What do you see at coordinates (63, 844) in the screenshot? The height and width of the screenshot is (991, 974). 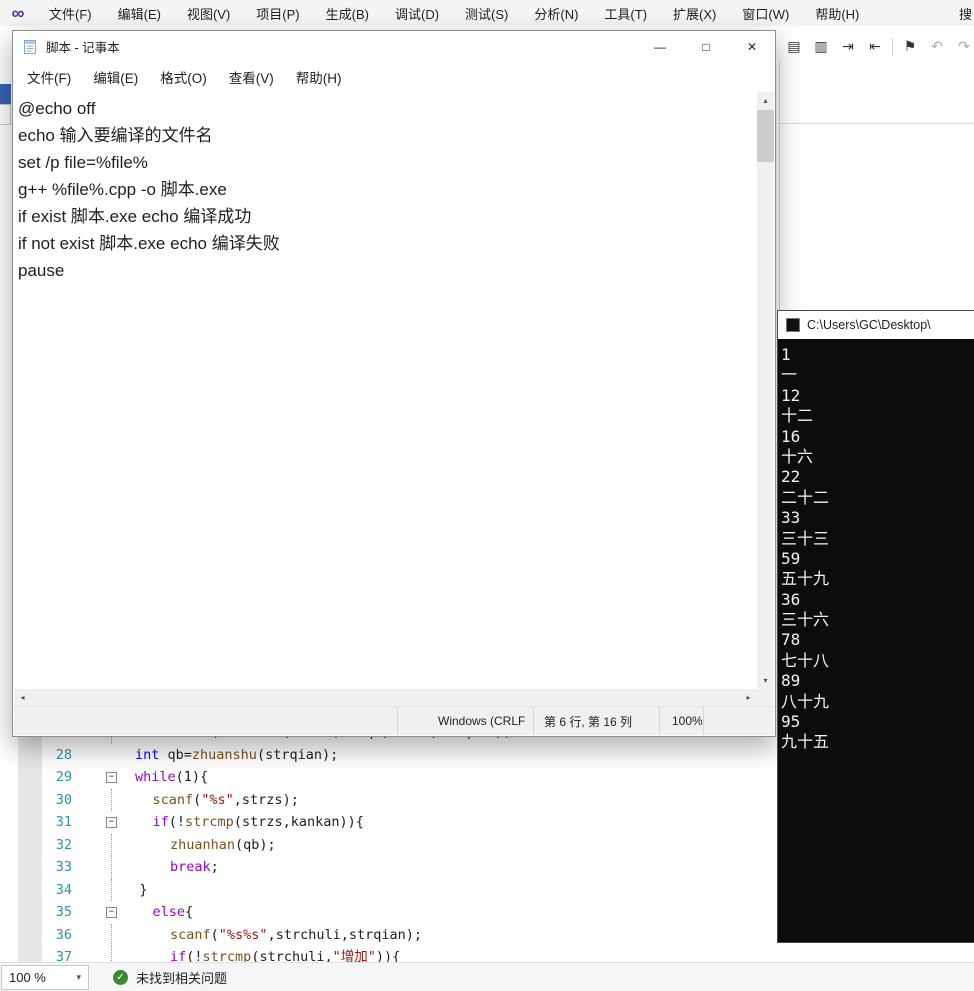 I see `line-number: 32` at bounding box center [63, 844].